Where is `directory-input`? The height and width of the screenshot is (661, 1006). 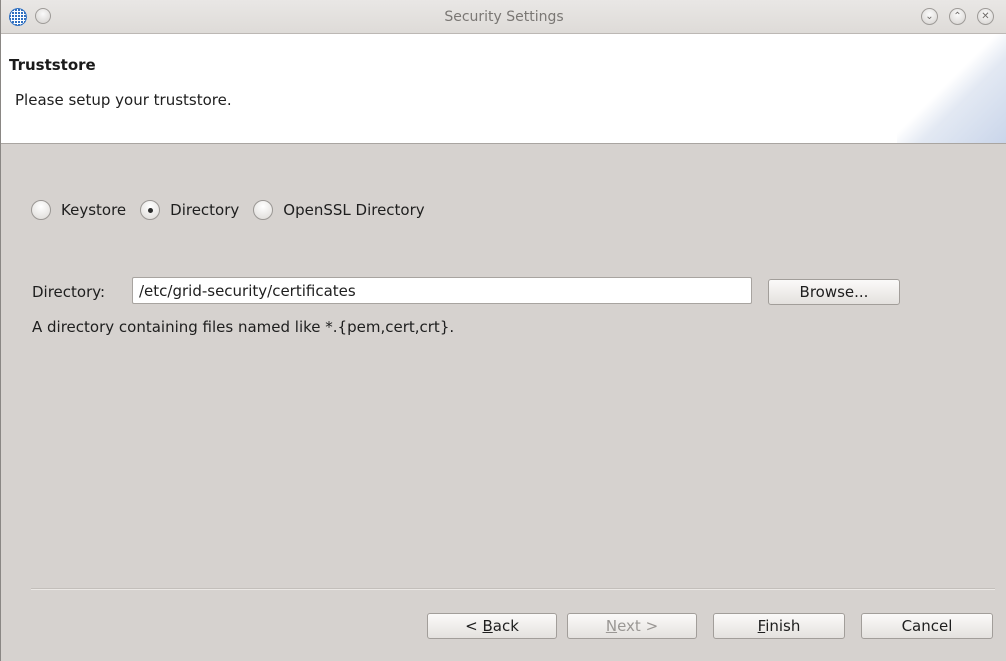 directory-input is located at coordinates (442, 290).